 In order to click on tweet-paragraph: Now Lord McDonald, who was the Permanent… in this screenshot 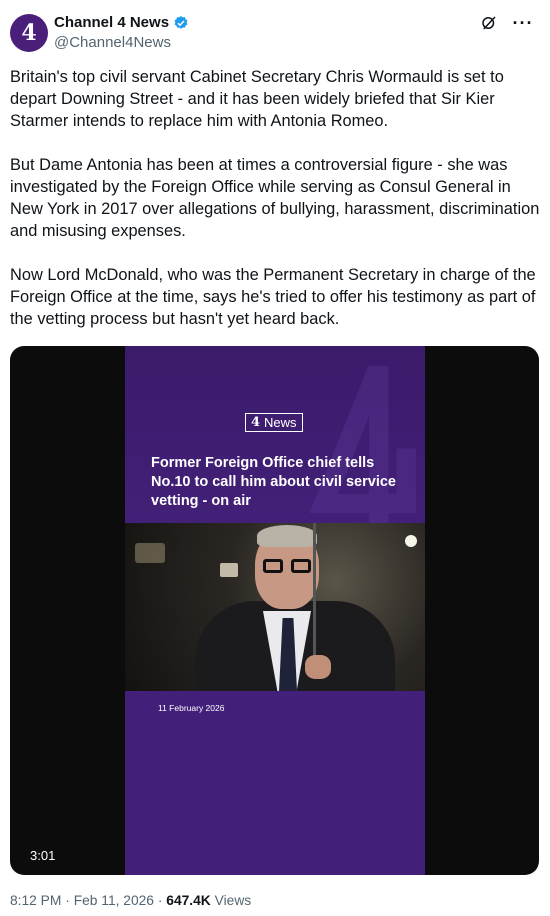, I will do `click(273, 297)`.